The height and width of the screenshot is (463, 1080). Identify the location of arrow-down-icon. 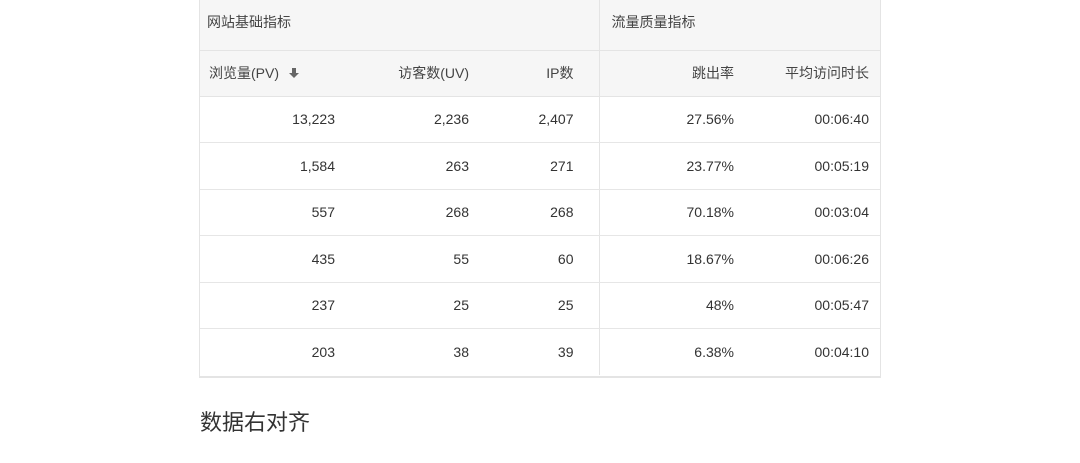
(294, 73).